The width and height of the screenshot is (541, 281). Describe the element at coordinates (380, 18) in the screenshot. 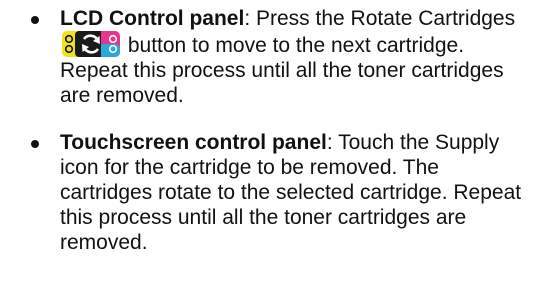

I see `item-text-before: : Press the Rotate Cartridges` at that location.